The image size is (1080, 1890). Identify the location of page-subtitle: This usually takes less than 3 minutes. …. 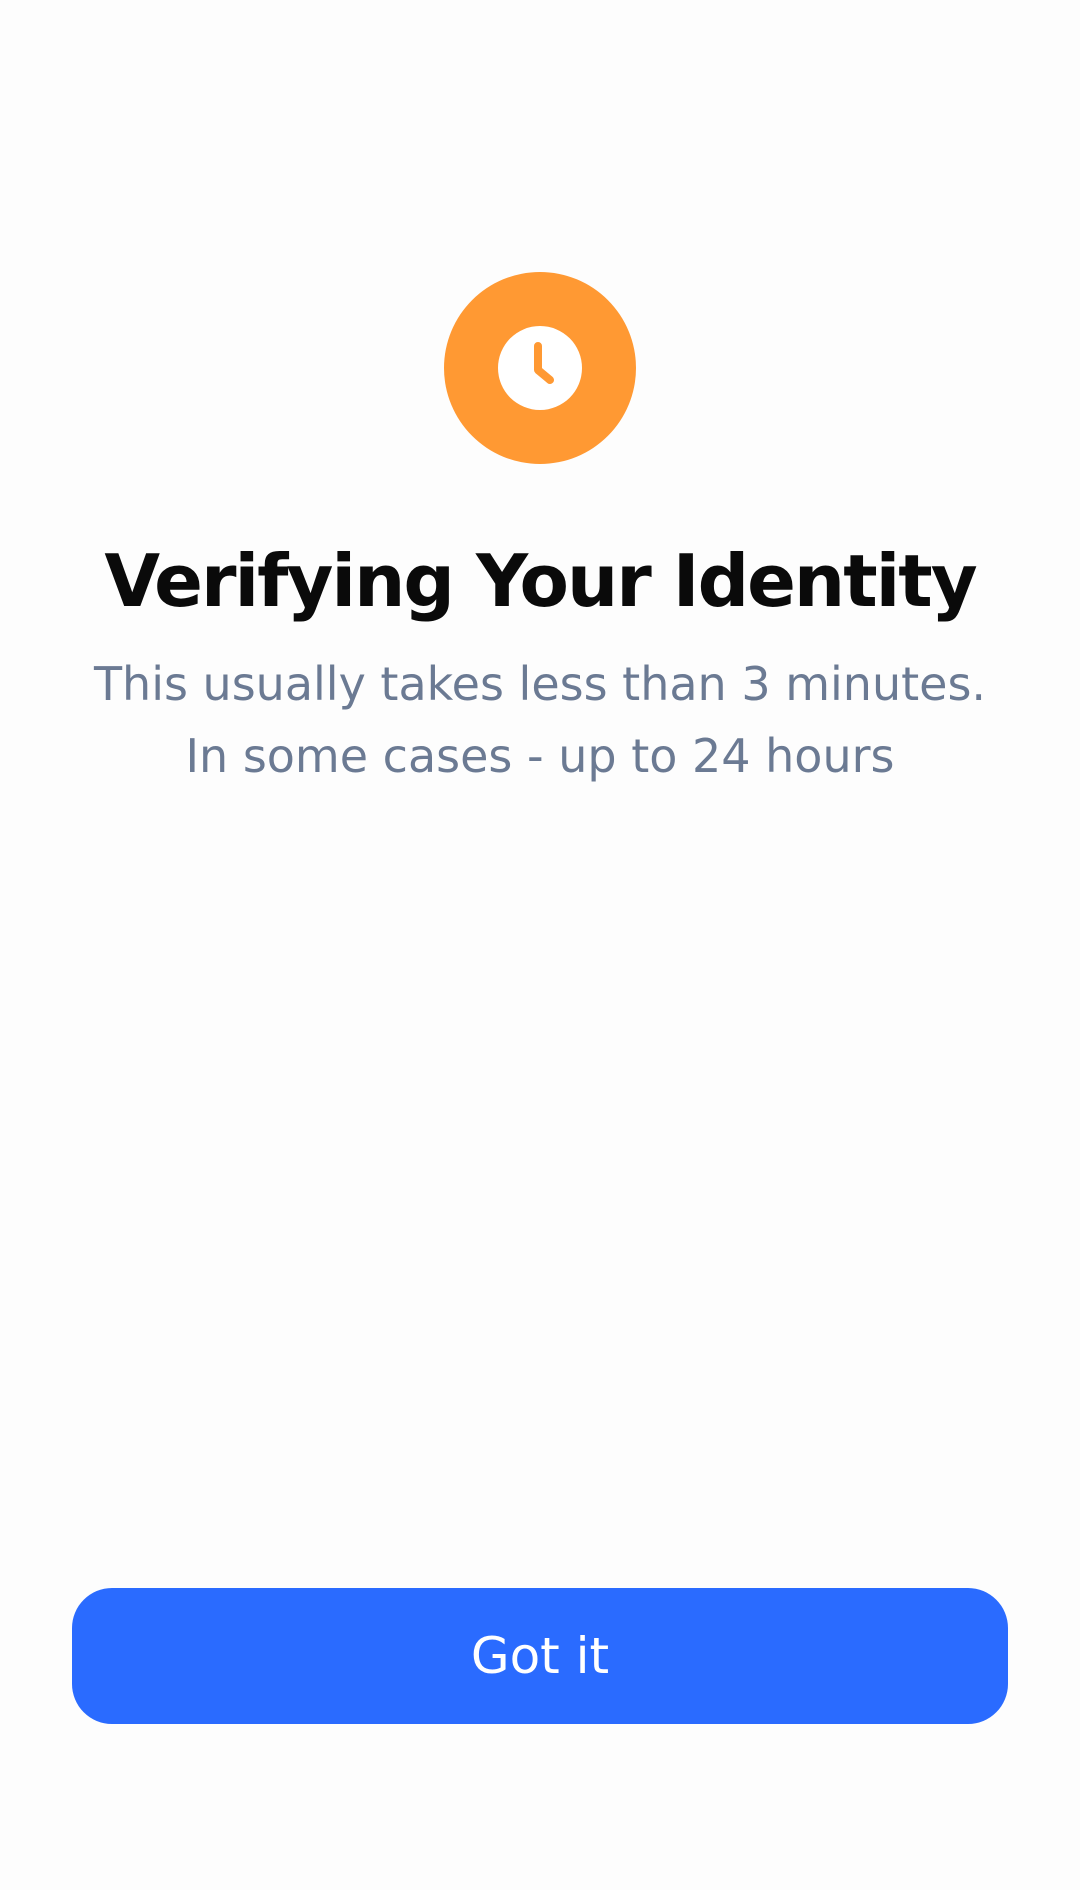
(540, 720).